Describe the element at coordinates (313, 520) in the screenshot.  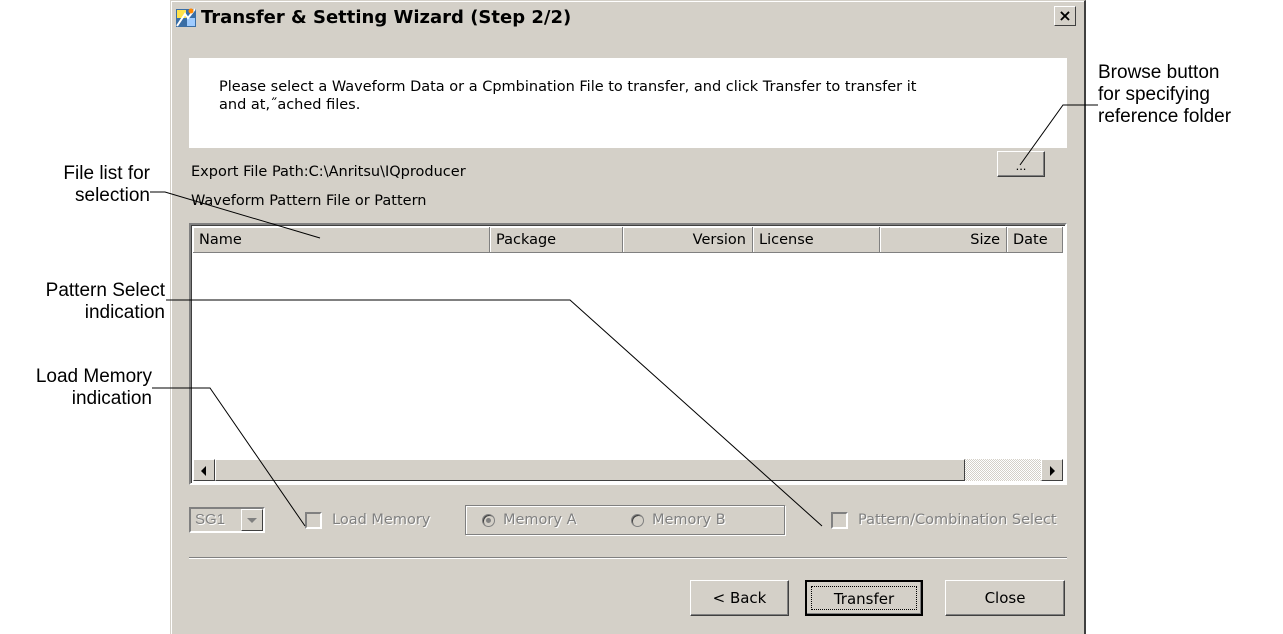
I see `load-memory-checkbox` at that location.